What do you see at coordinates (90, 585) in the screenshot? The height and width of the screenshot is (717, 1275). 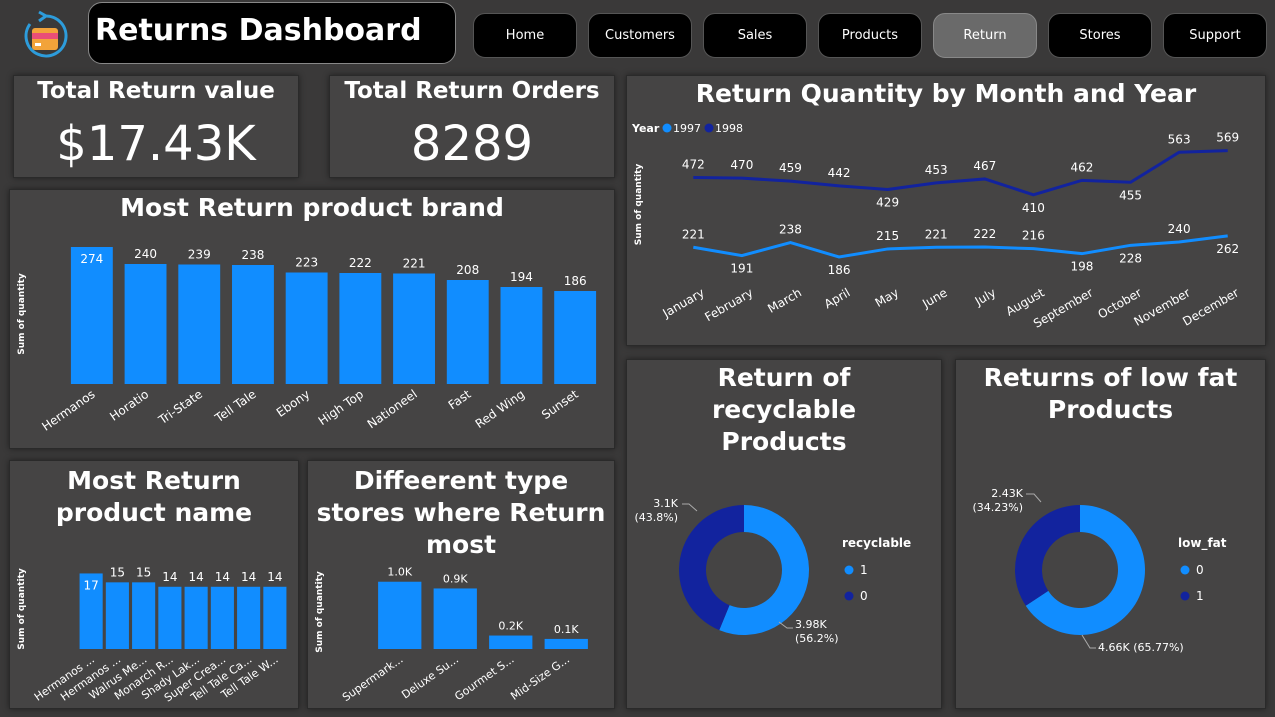 I see `data-label: 17` at bounding box center [90, 585].